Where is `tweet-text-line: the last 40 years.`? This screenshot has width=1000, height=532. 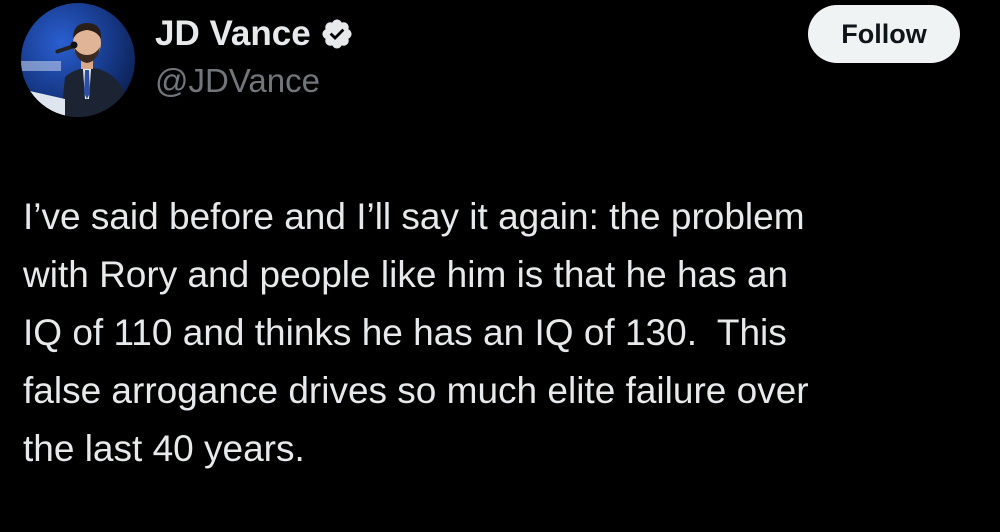 tweet-text-line: the last 40 years. is located at coordinates (164, 448).